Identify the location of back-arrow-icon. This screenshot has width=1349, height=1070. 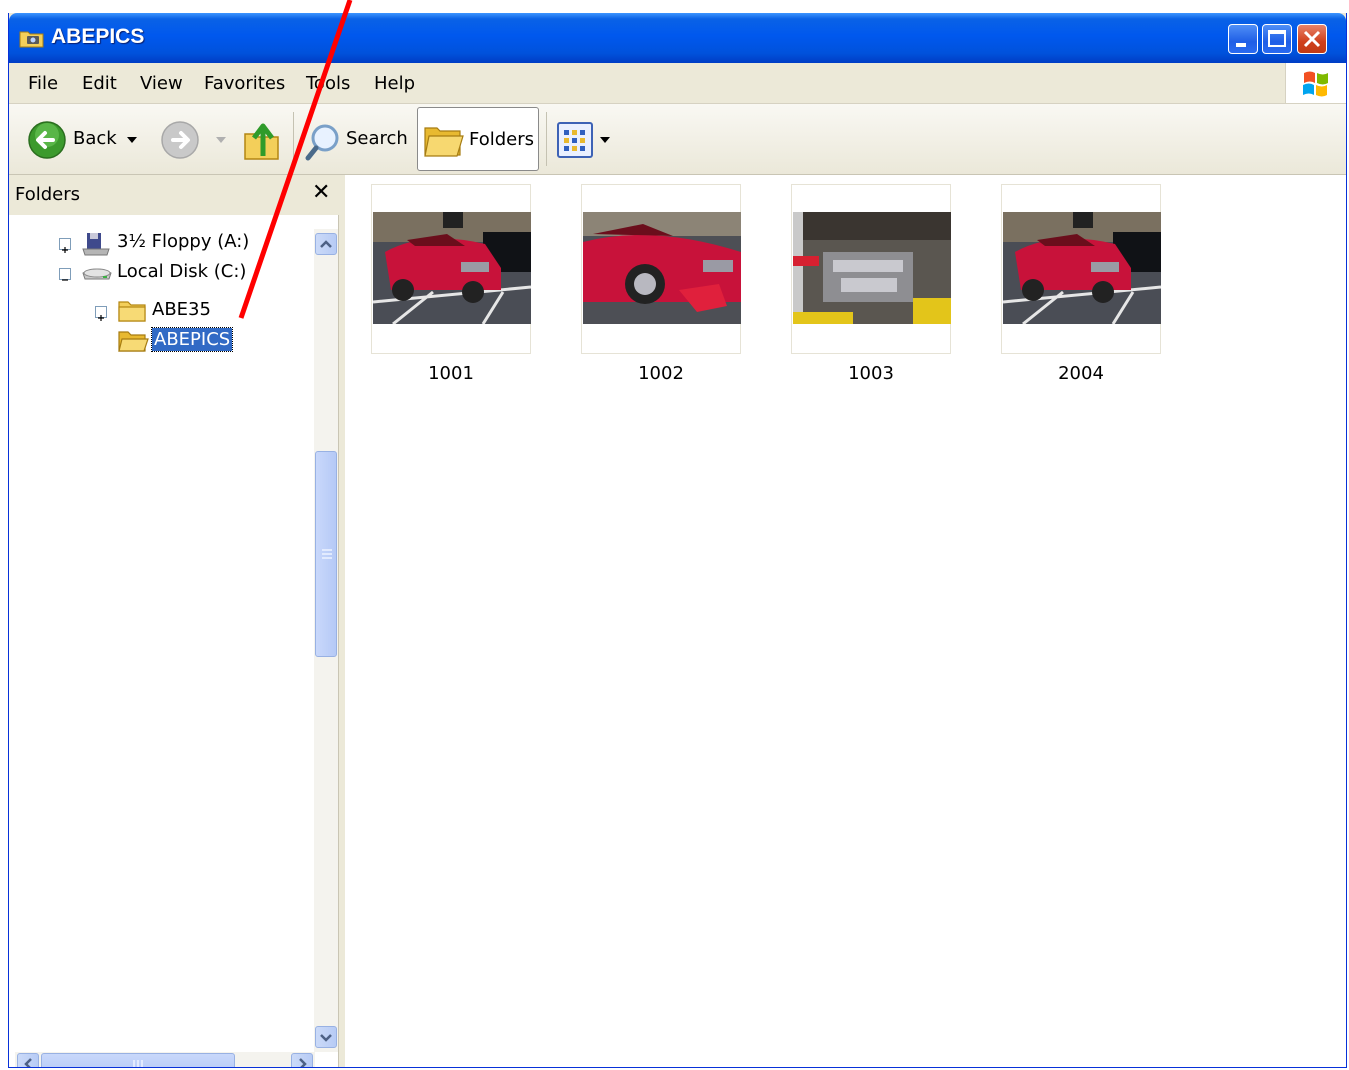
(47, 140).